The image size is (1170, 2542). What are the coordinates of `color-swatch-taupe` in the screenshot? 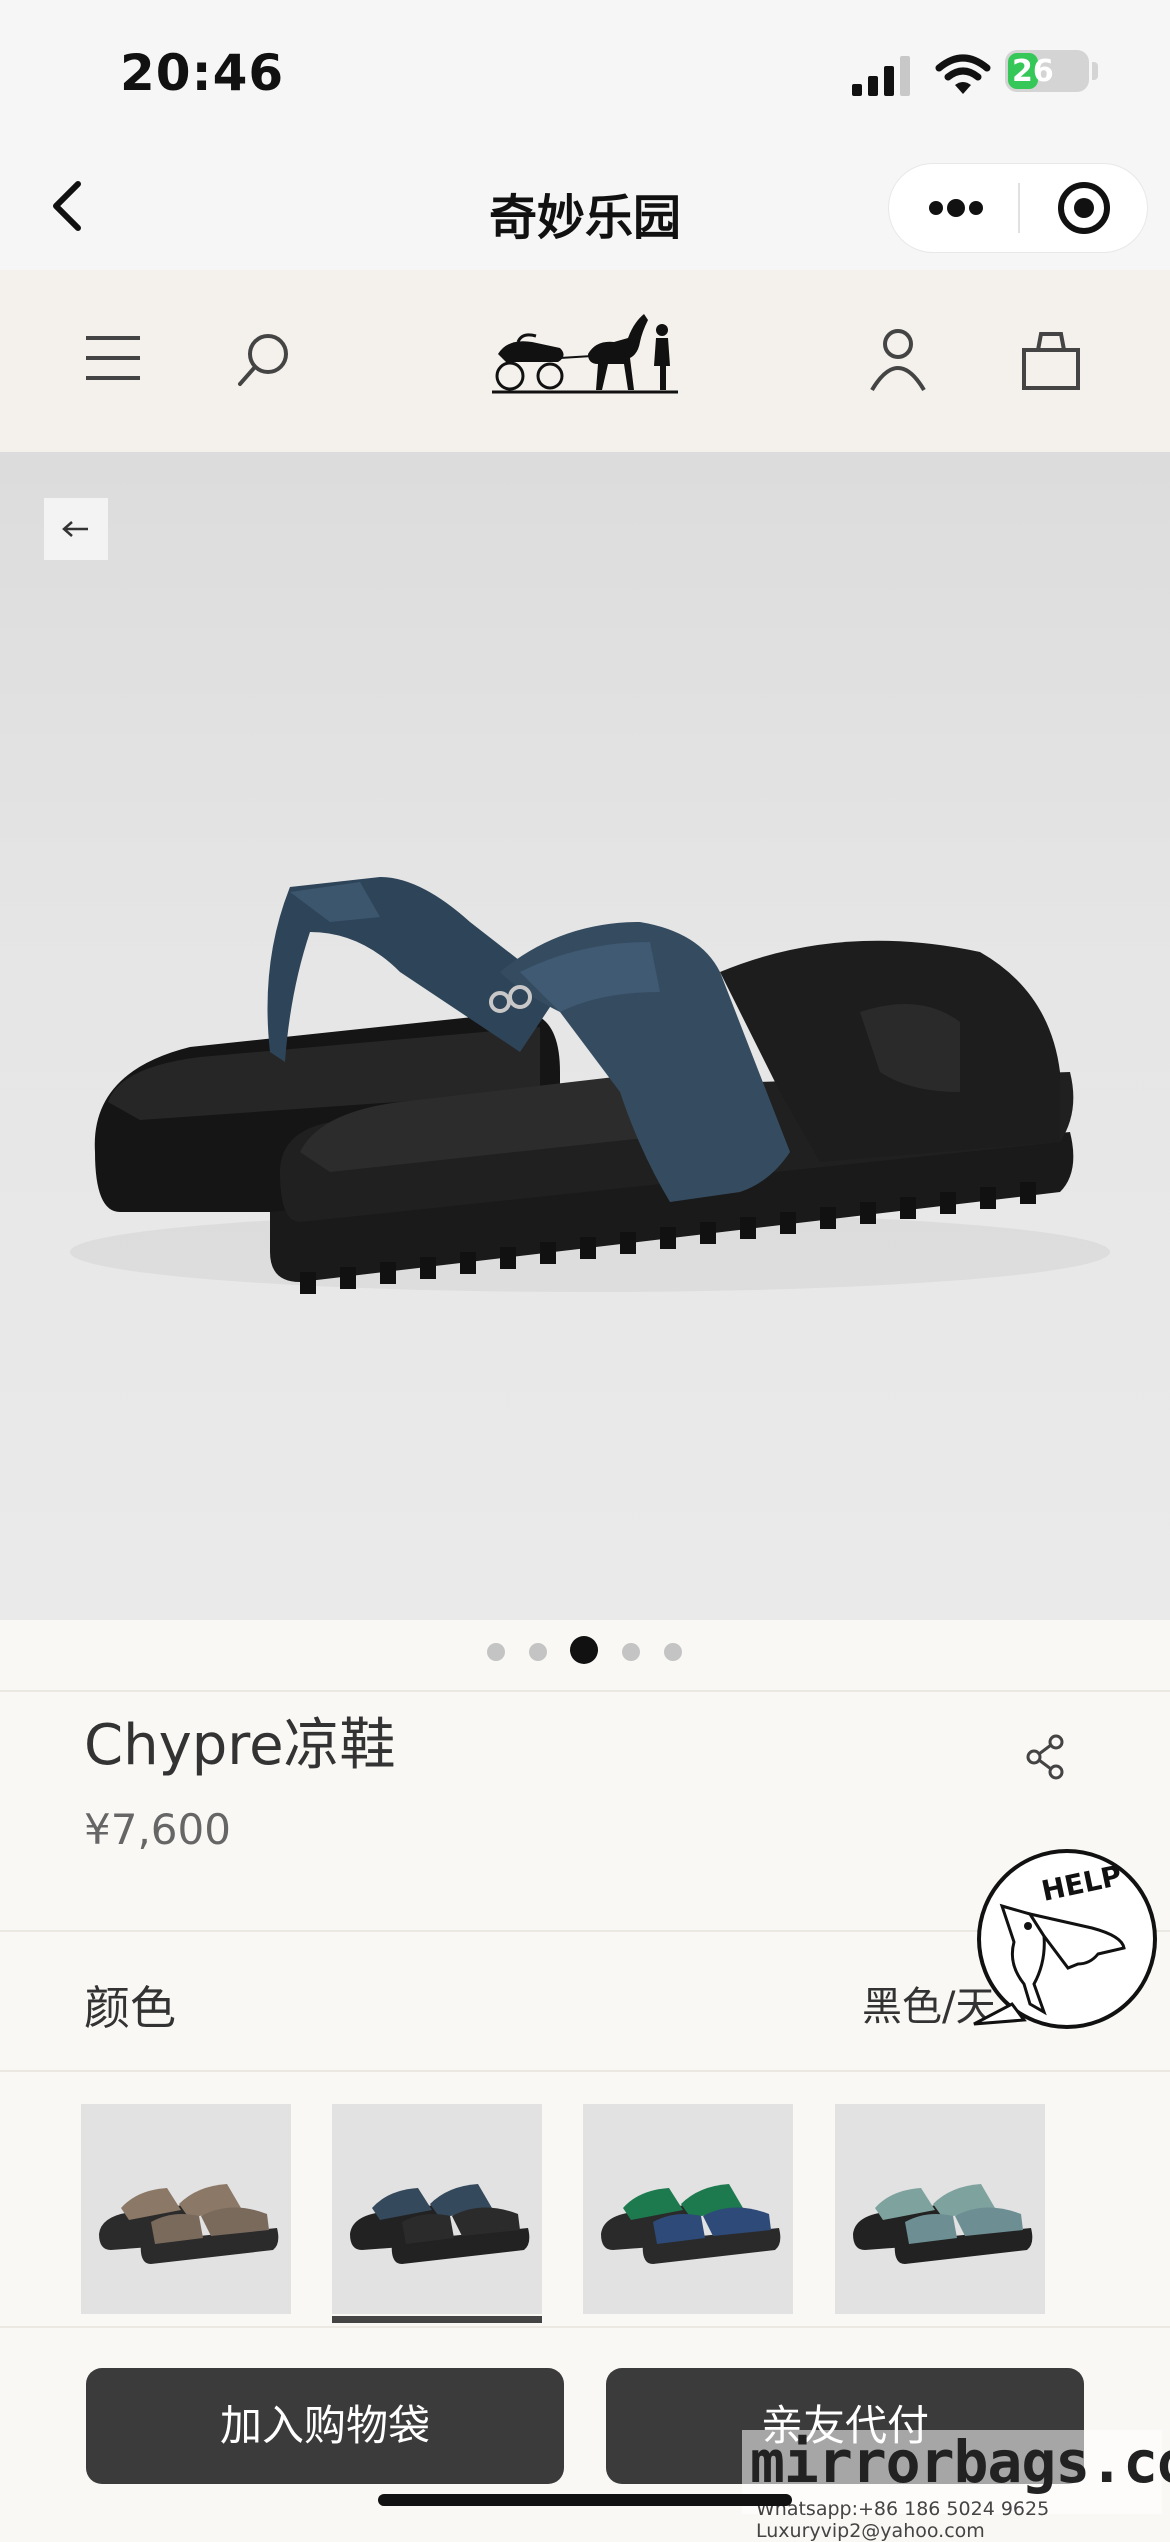 It's located at (186, 2209).